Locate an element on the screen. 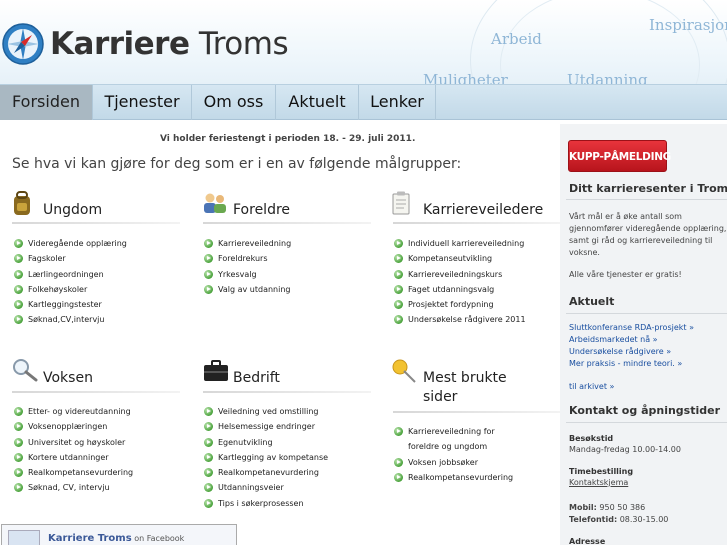 This screenshot has height=545, width=727. link-label: Faget utdanningsvalg is located at coordinates (451, 289).